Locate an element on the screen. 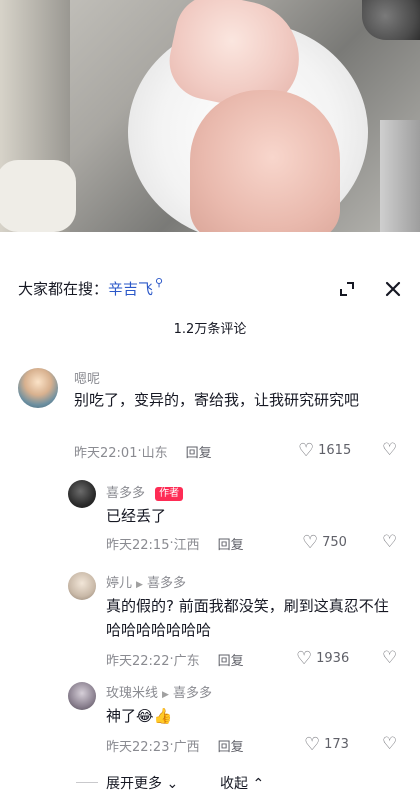 The height and width of the screenshot is (800, 420). suggested-search: 大家都在搜： 辛吉飞 ⚲ is located at coordinates (91, 287).